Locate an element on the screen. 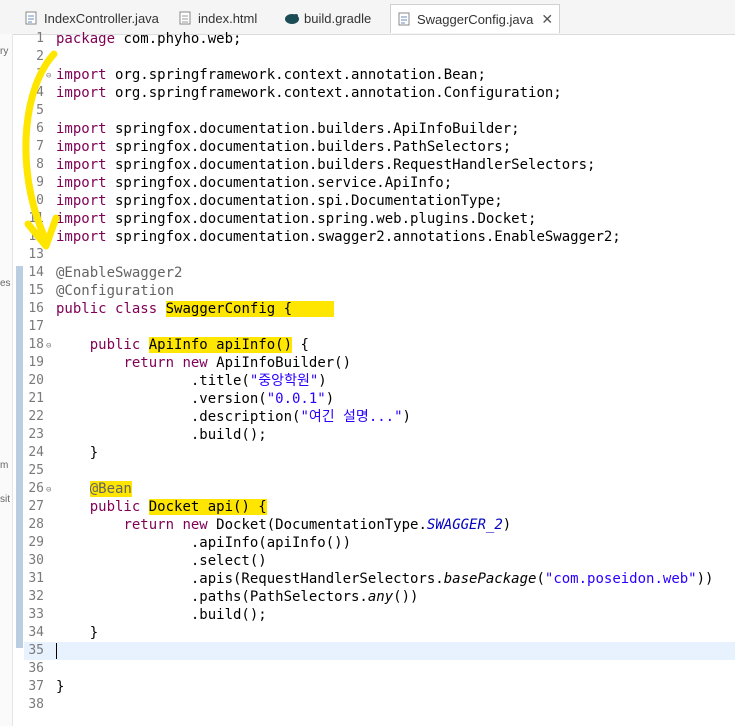 The image size is (735, 726). code-line: 36 is located at coordinates (379, 669).